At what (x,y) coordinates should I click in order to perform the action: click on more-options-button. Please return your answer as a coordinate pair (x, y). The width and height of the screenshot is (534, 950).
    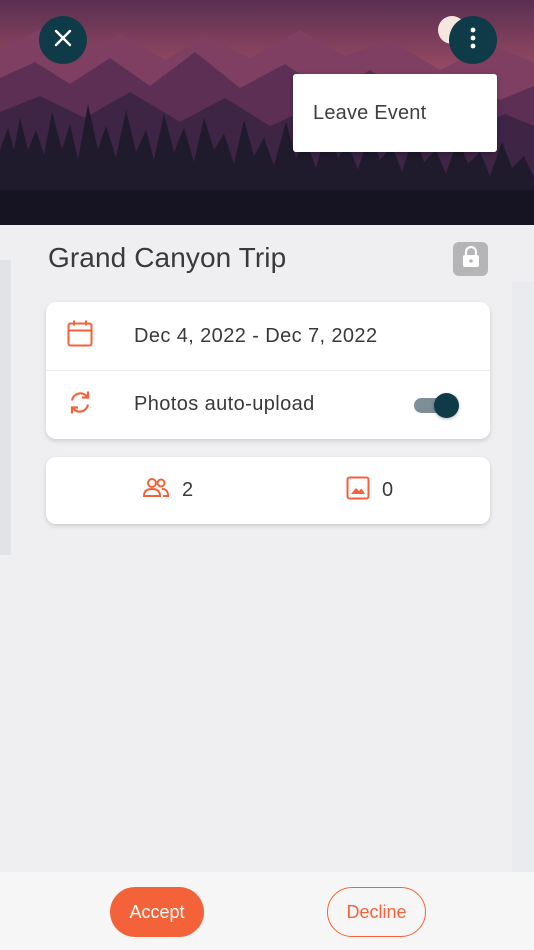
    Looking at the image, I should click on (473, 40).